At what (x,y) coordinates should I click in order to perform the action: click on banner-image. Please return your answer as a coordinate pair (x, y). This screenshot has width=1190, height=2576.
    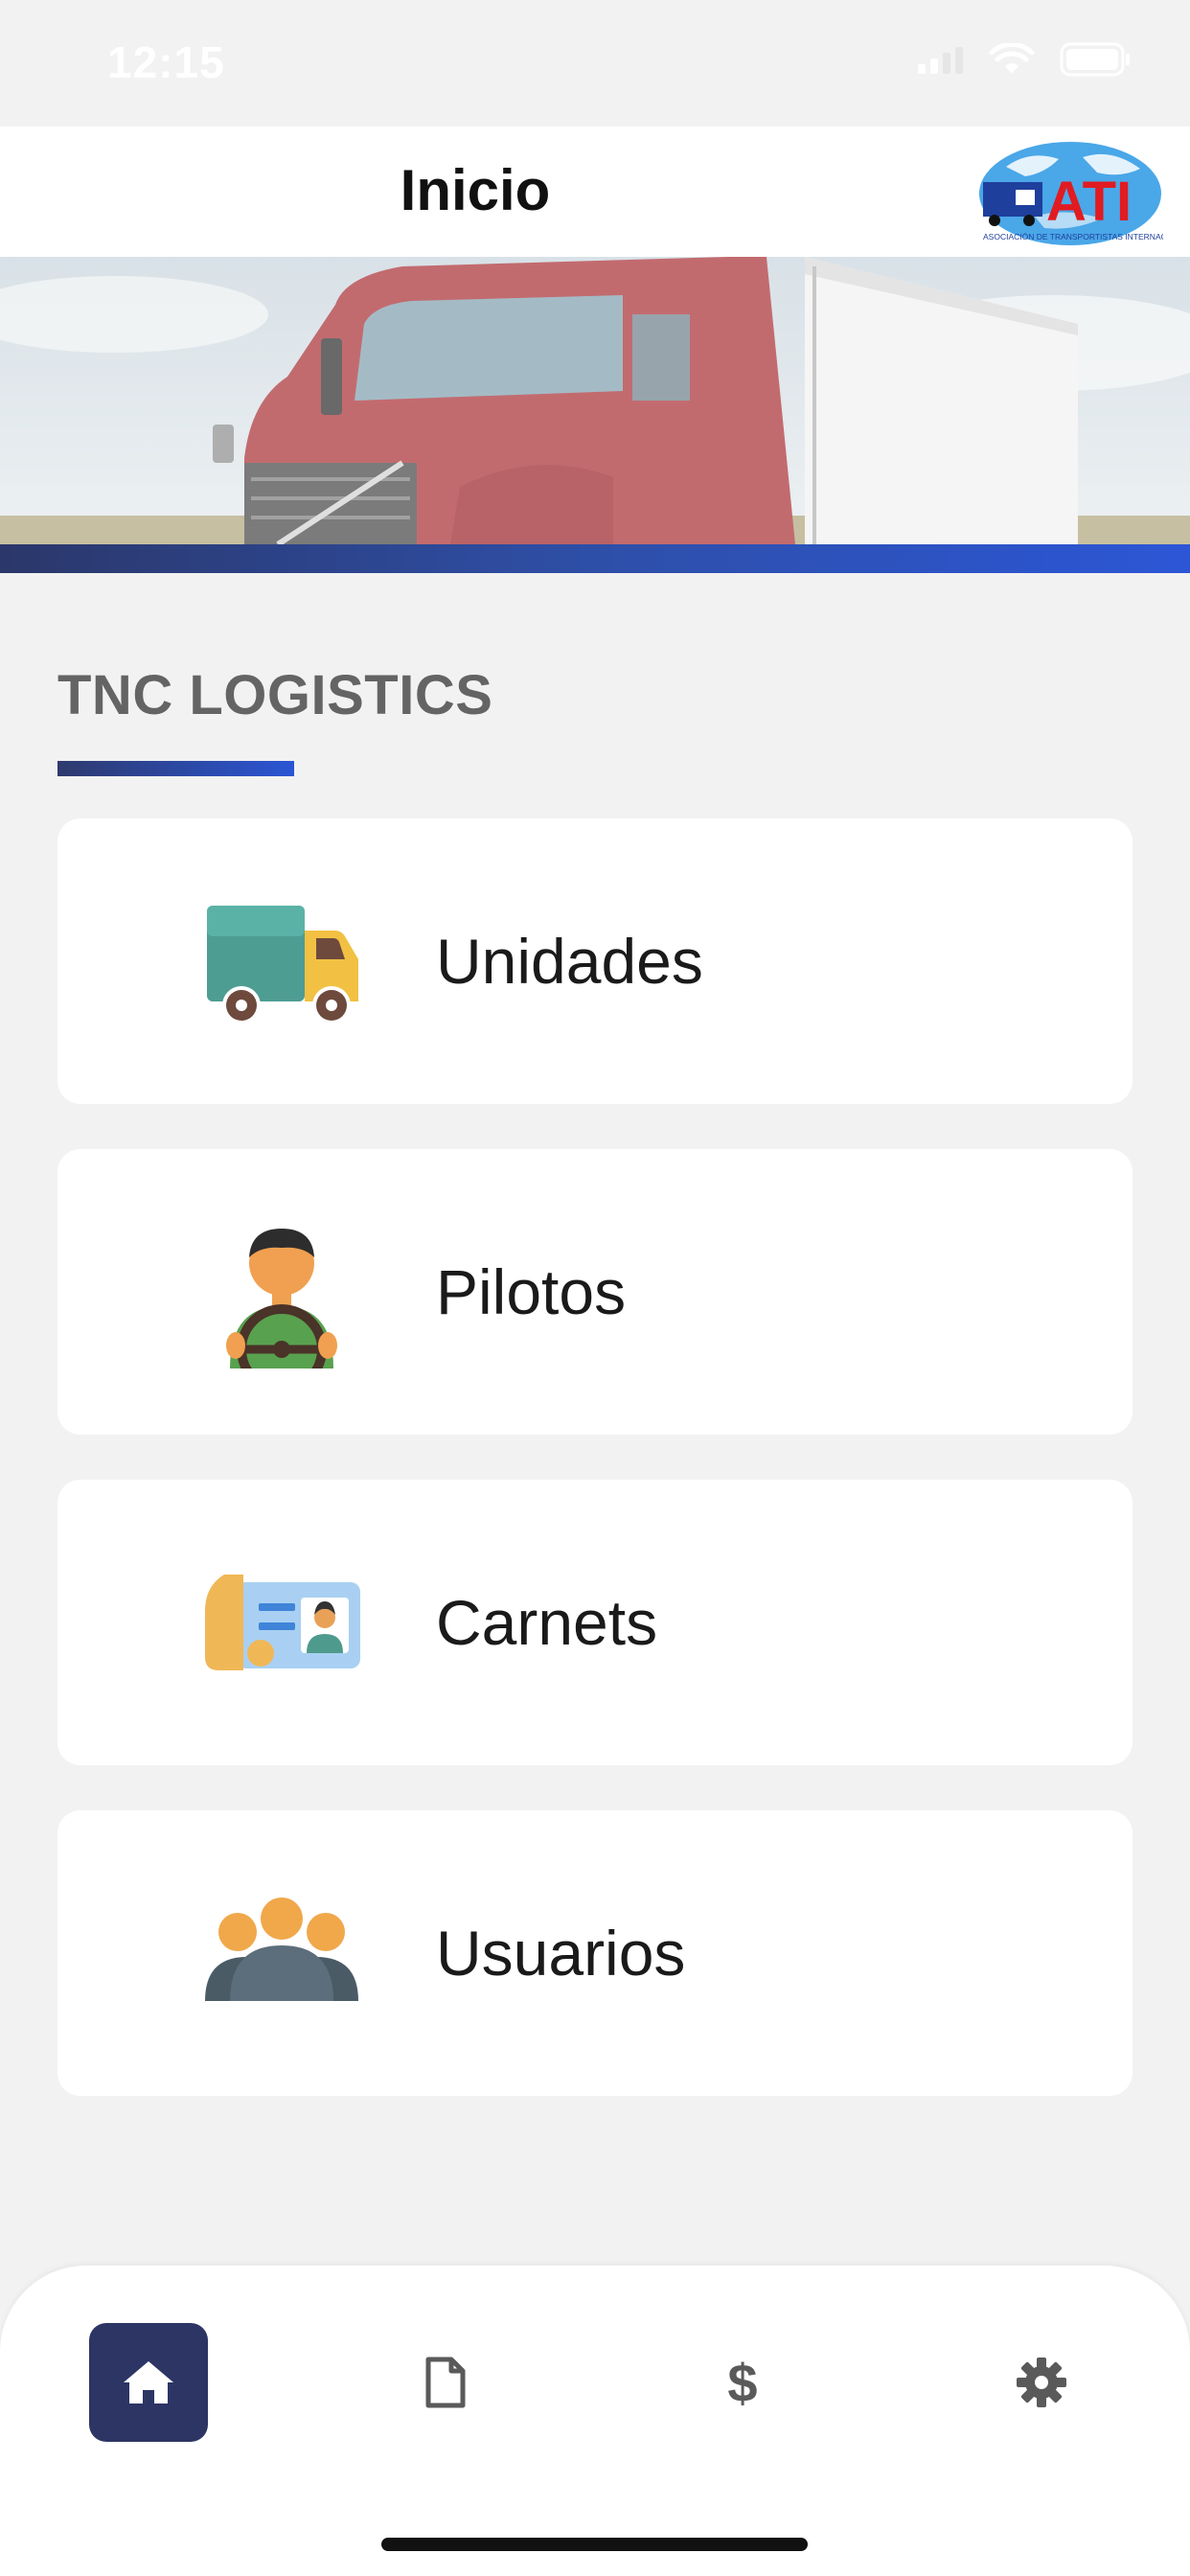
    Looking at the image, I should click on (595, 400).